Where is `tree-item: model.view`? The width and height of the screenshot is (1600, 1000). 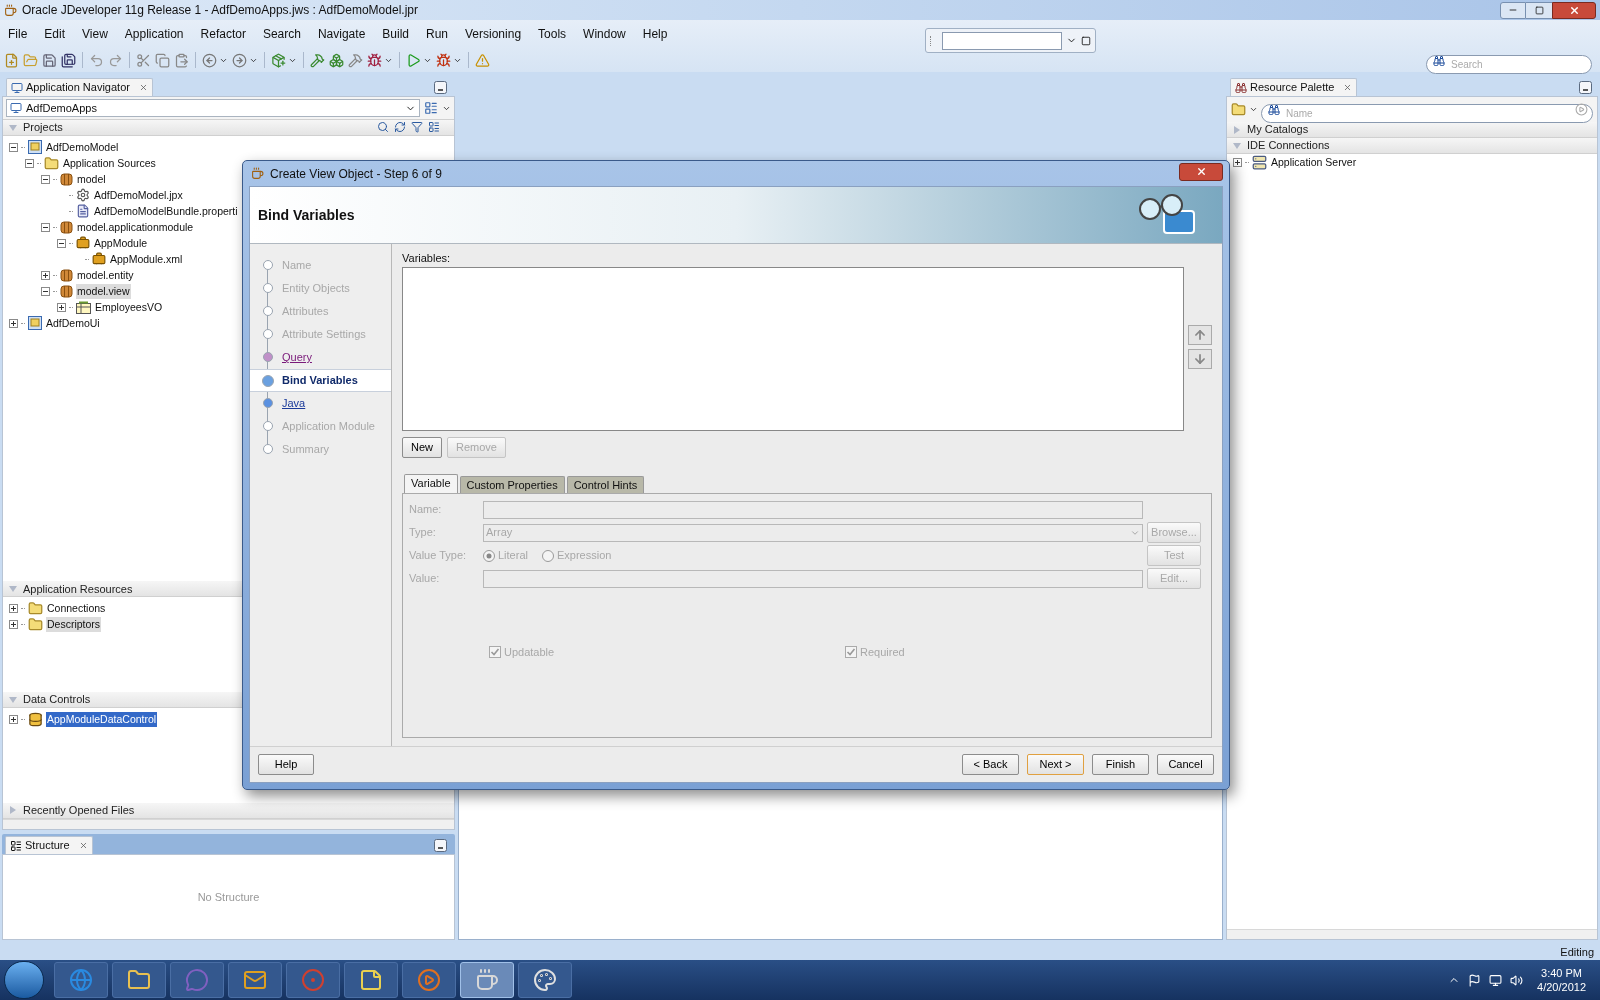 tree-item: model.view is located at coordinates (103, 291).